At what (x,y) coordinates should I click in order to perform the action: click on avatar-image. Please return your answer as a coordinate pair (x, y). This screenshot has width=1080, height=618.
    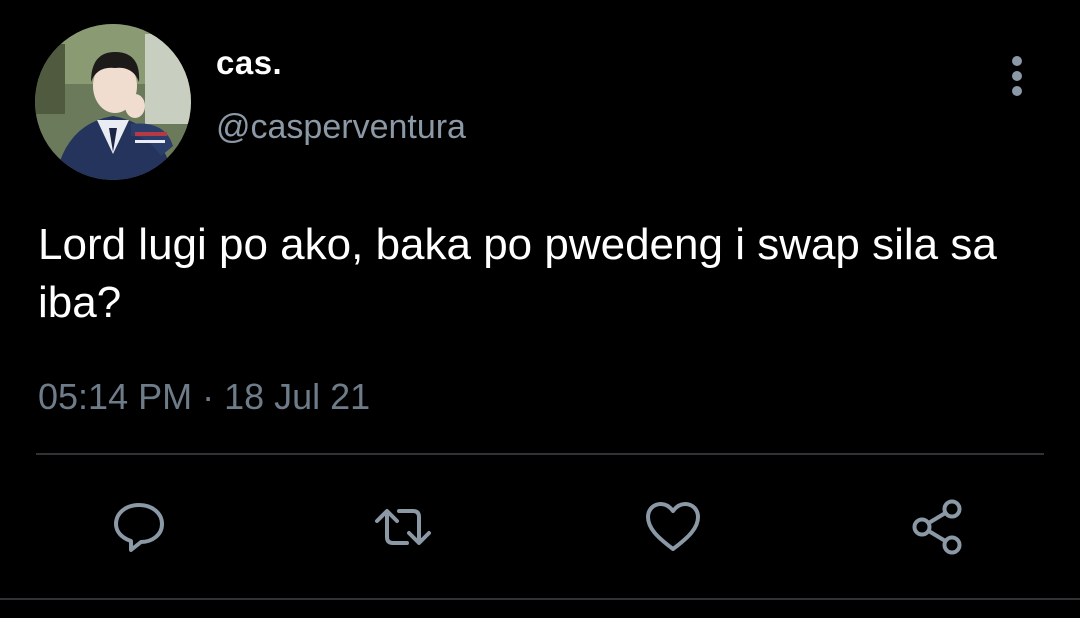
    Looking at the image, I should click on (113, 102).